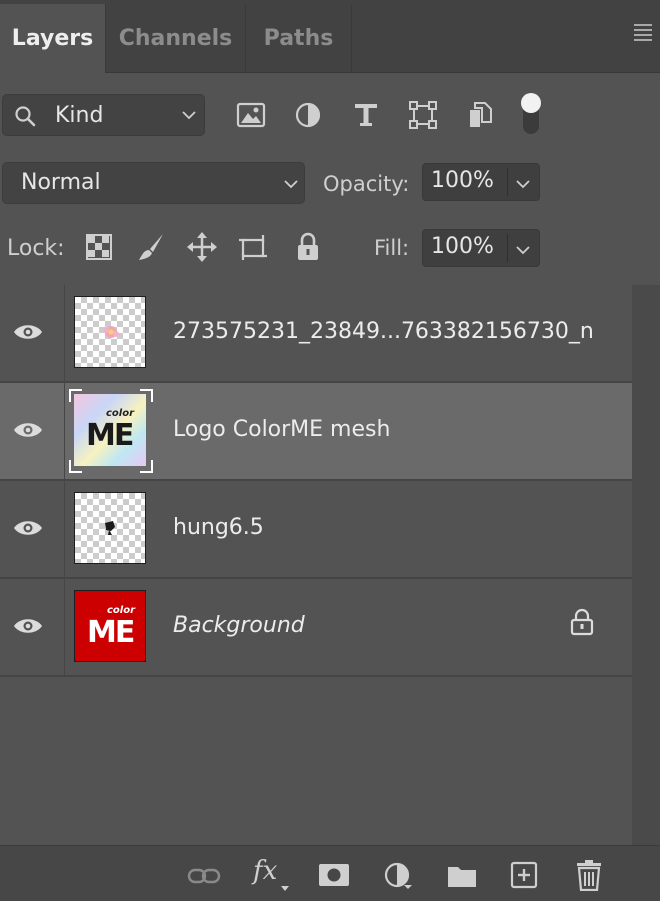  Describe the element at coordinates (316, 628) in the screenshot. I see `layer-row-background: color ME Background` at that location.